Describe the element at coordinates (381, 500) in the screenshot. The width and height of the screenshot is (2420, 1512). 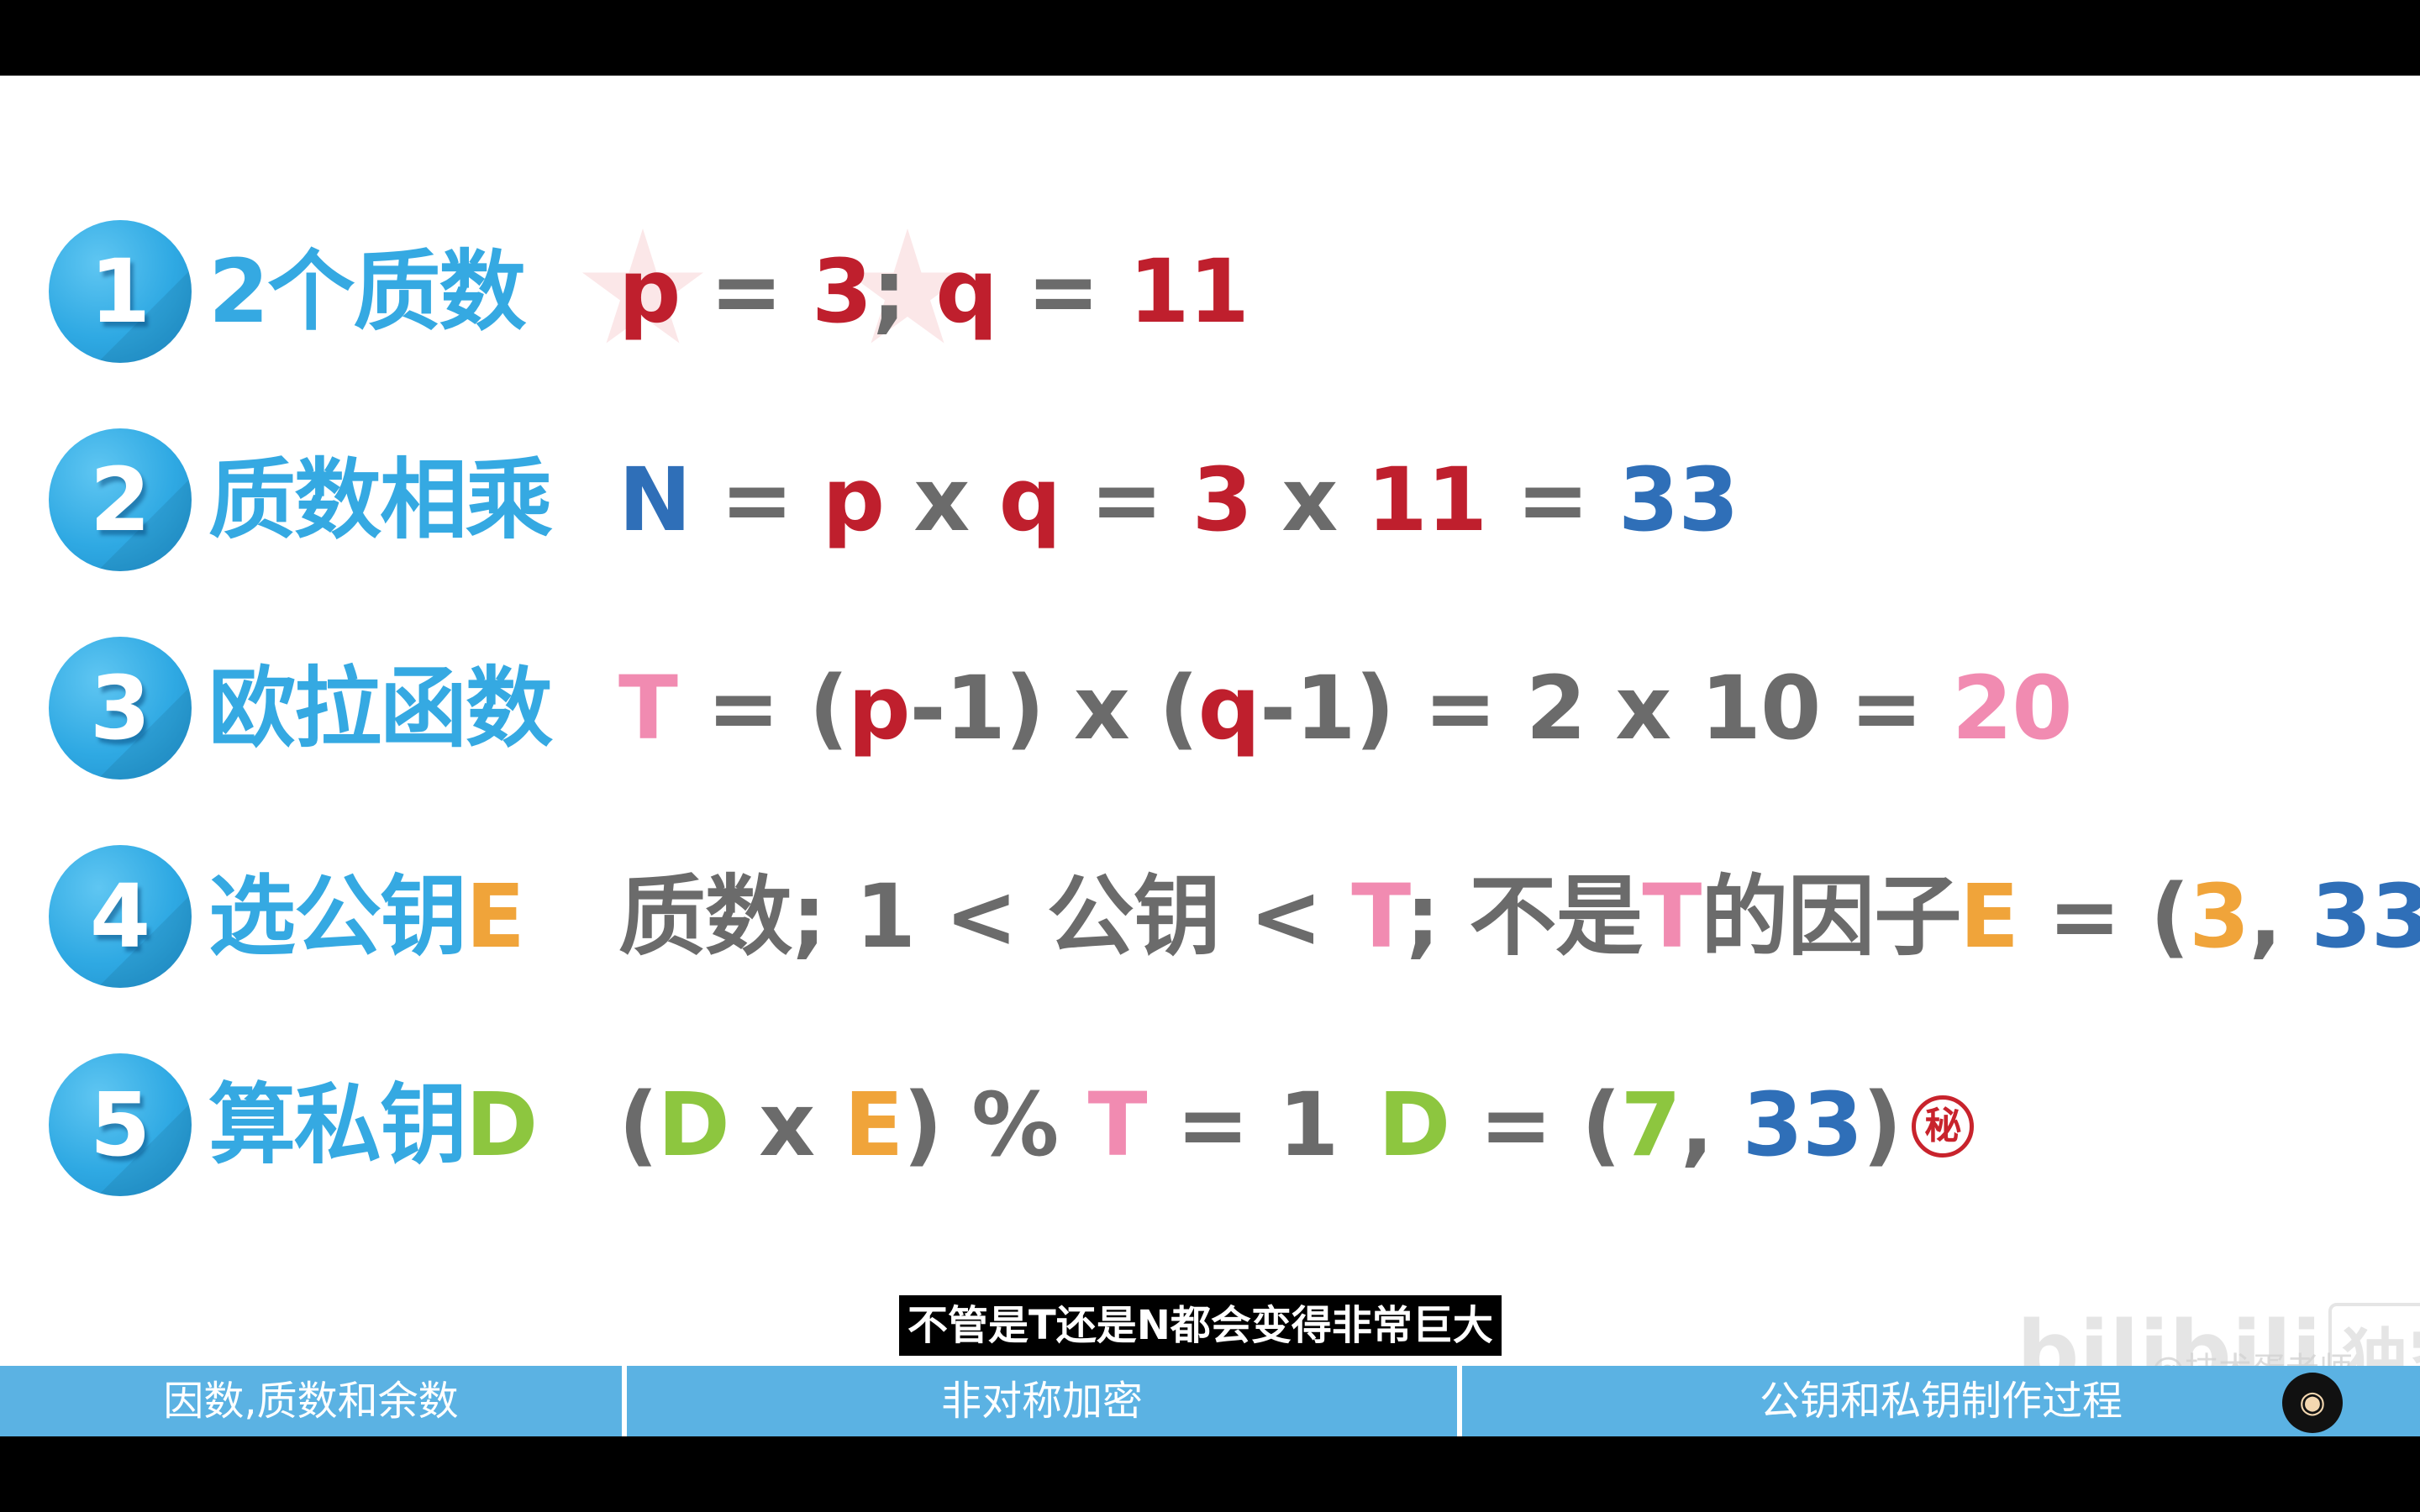
I see `step-title: 质数相乘` at that location.